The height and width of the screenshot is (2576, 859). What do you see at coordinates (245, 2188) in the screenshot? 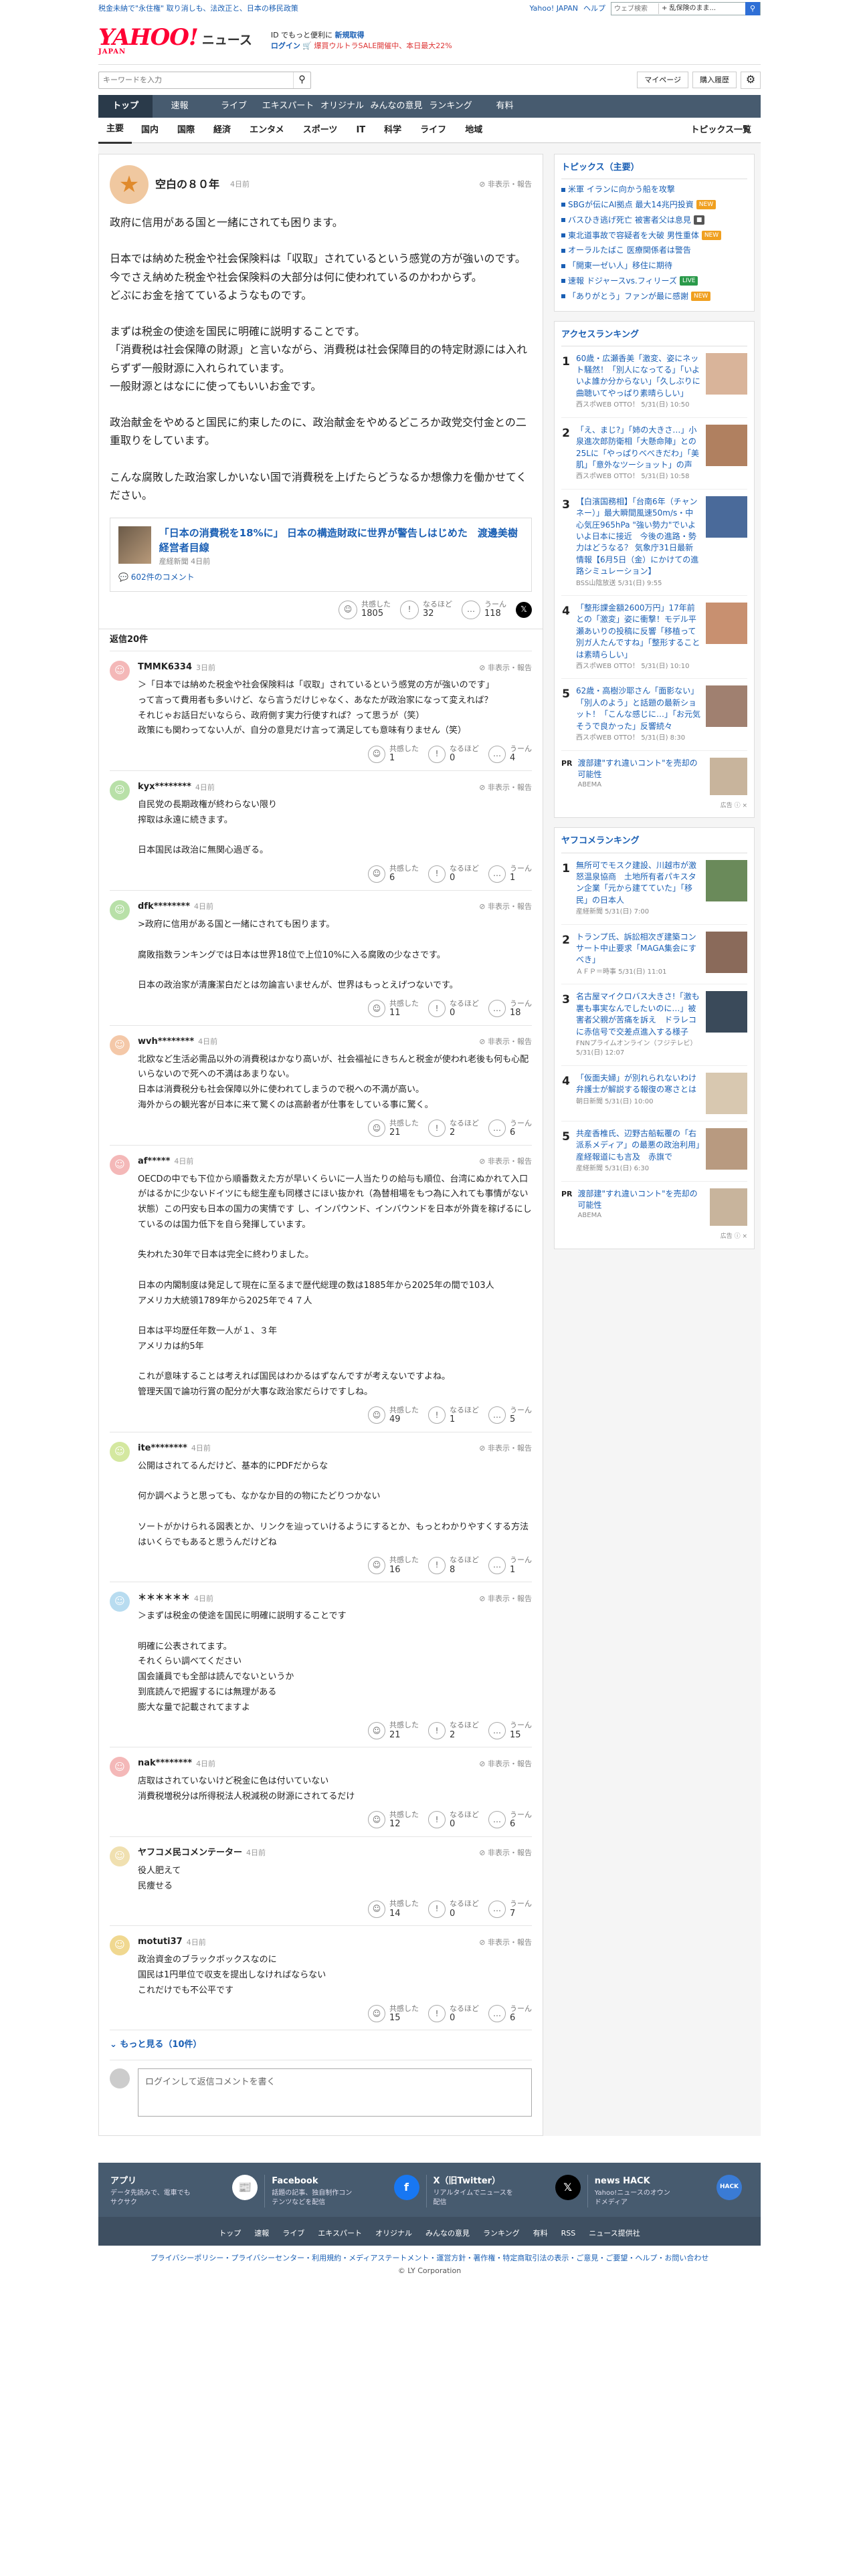
I see `footer-service-icon: 📰` at bounding box center [245, 2188].